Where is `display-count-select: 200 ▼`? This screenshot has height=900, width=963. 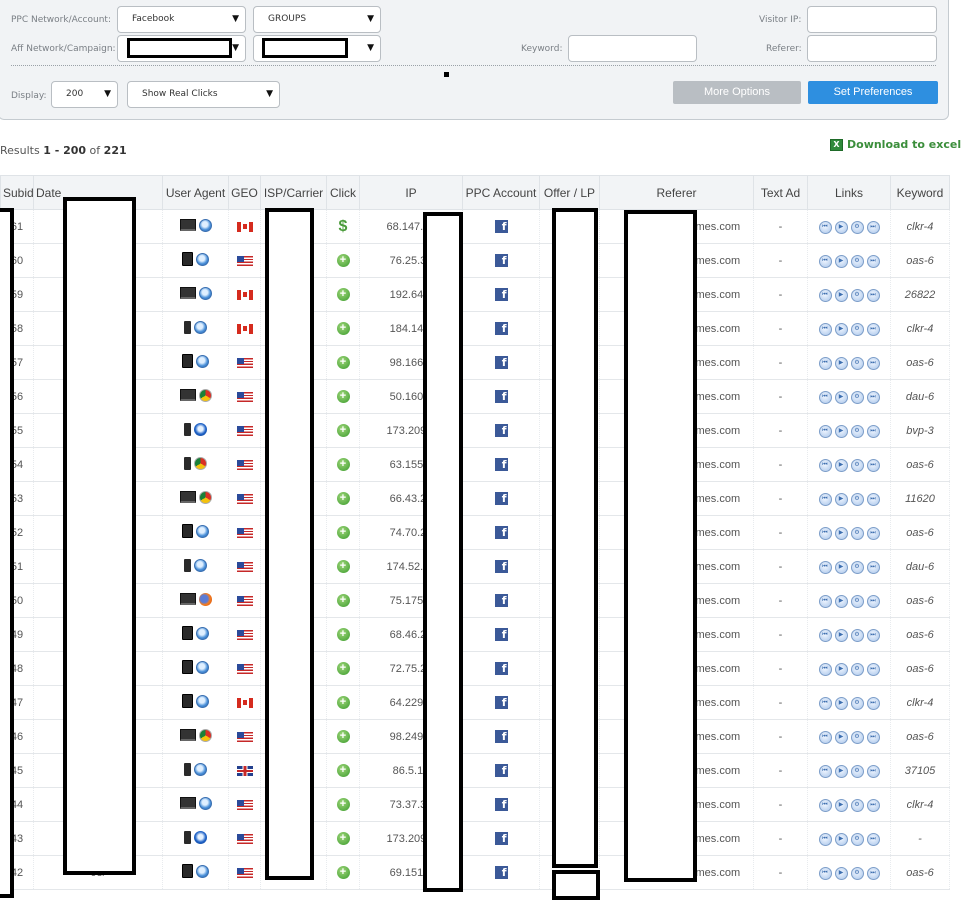
display-count-select: 200 ▼ is located at coordinates (84, 94).